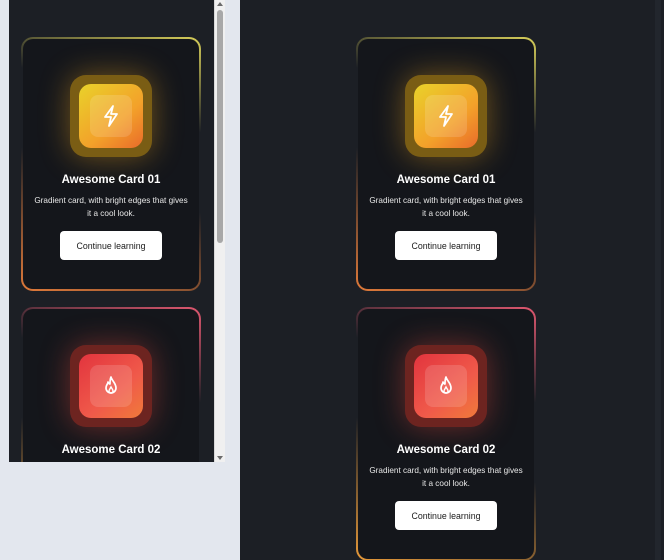 The width and height of the screenshot is (664, 560). I want to click on left-gutter, so click(4, 231).